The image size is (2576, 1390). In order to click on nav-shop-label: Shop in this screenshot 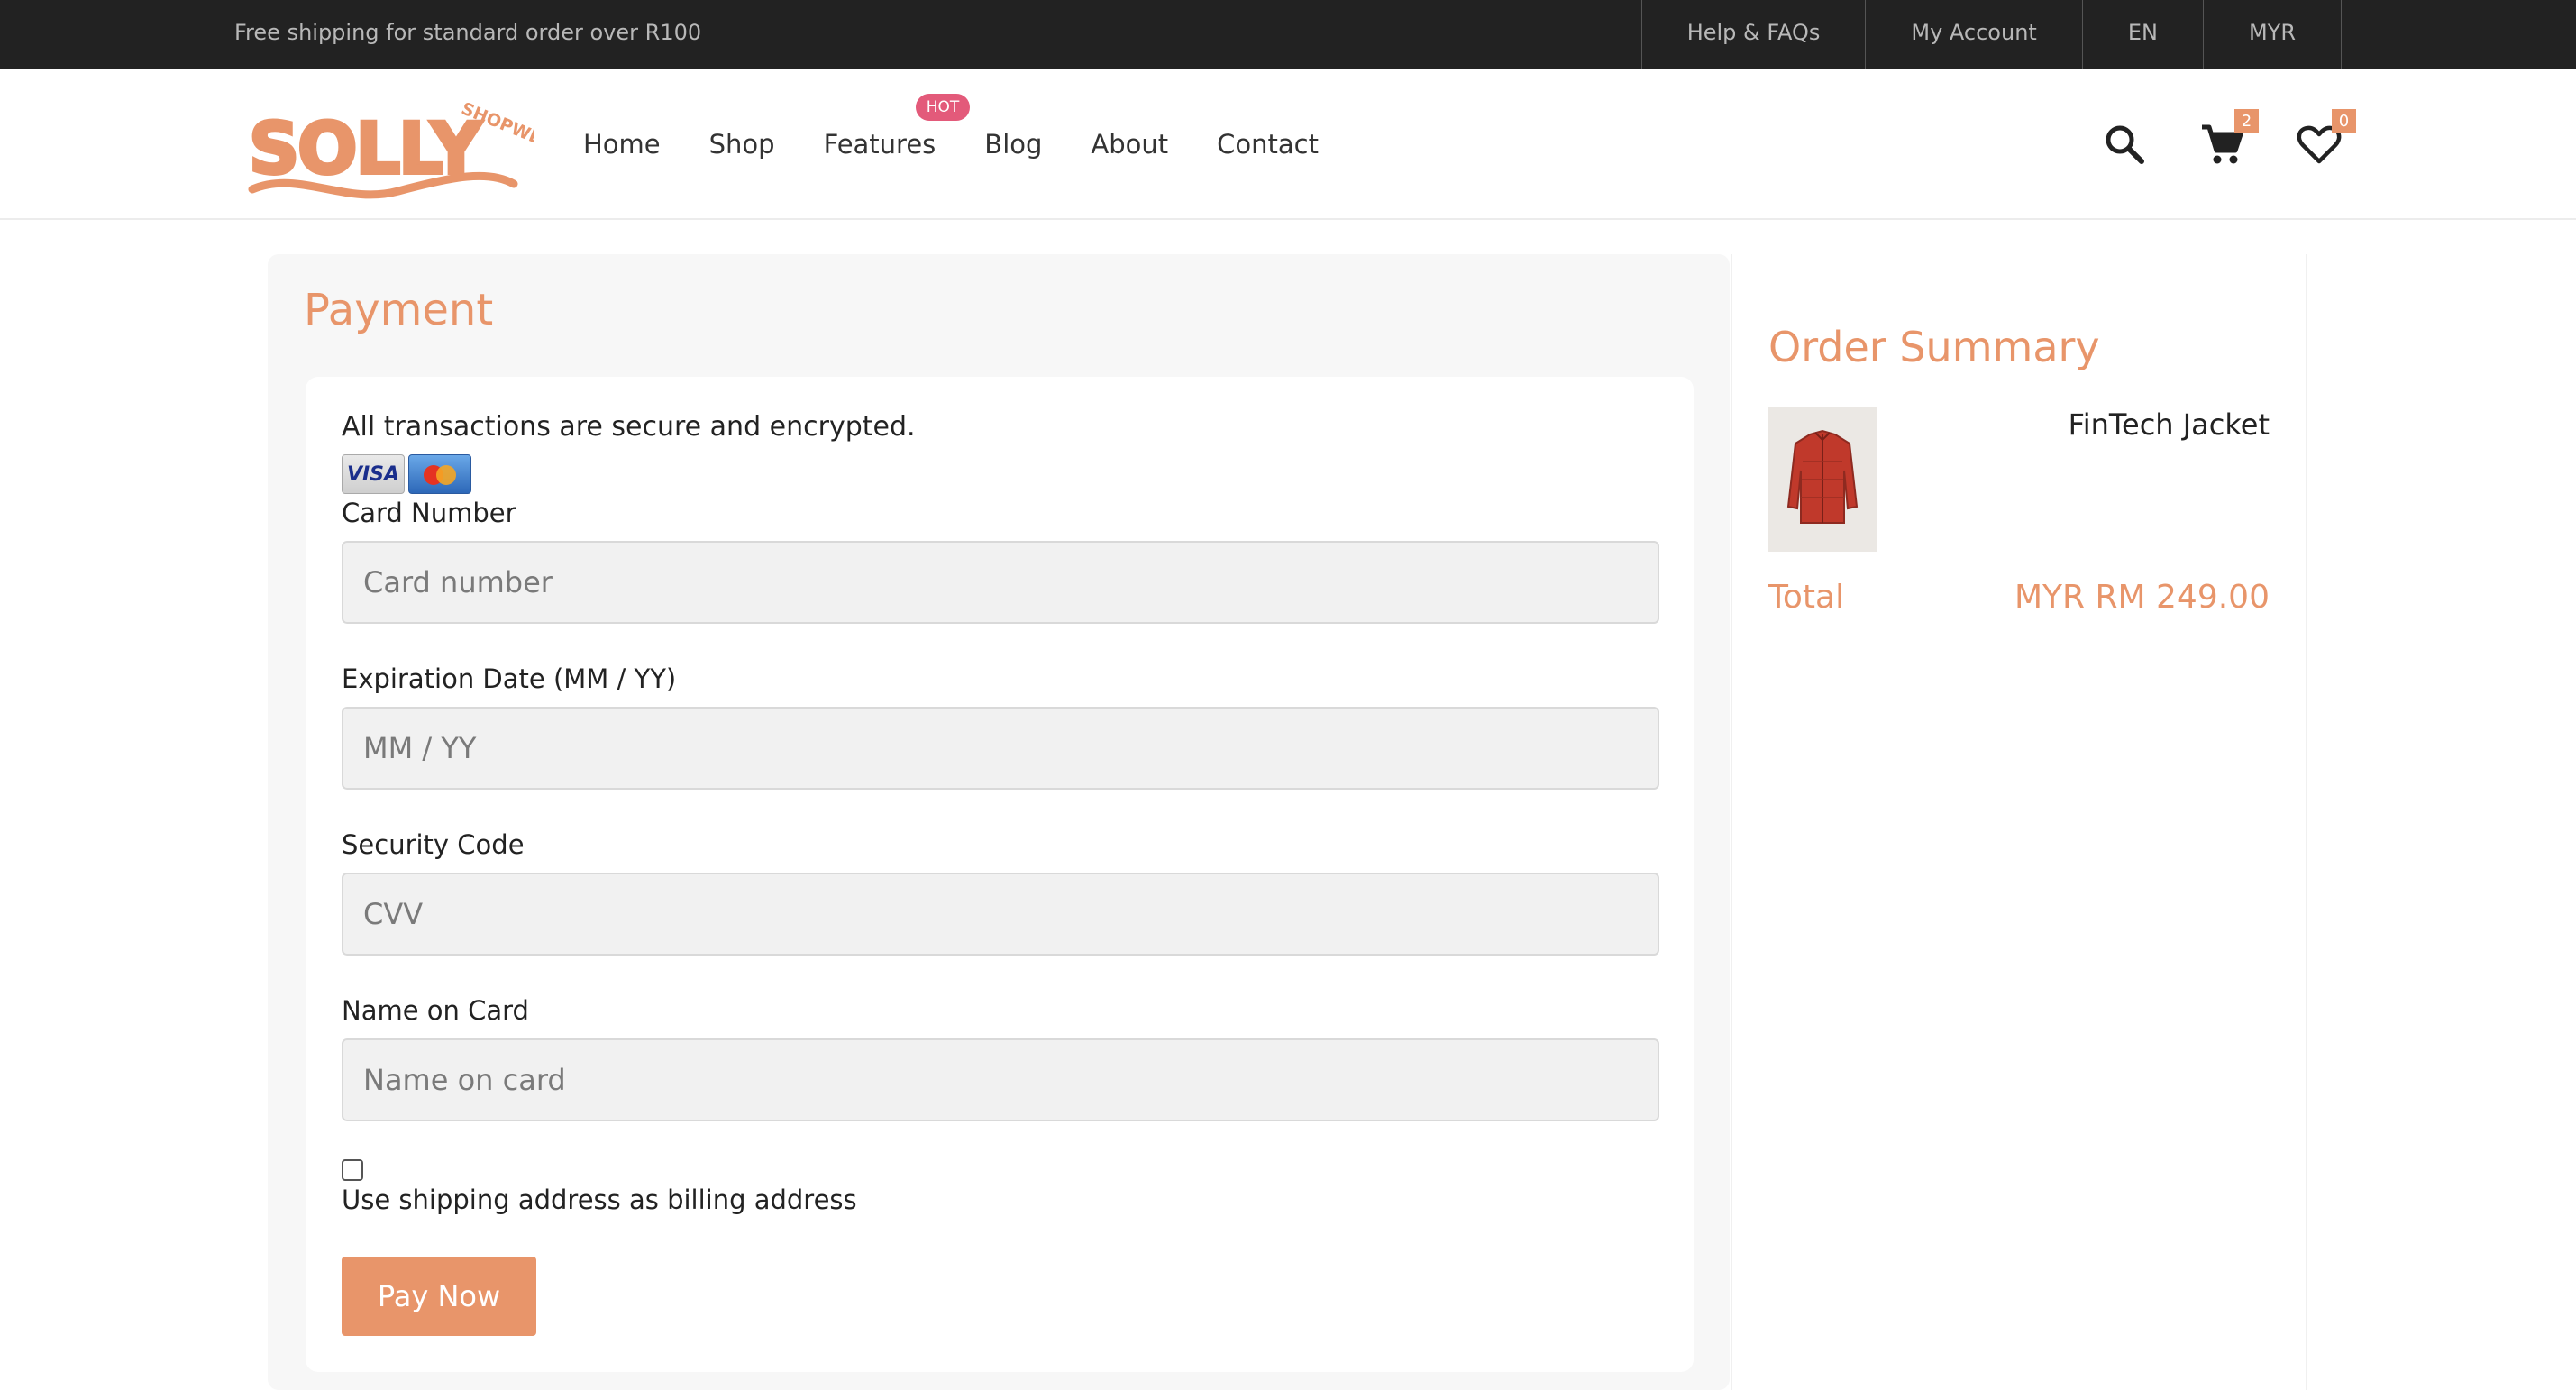, I will do `click(741, 144)`.